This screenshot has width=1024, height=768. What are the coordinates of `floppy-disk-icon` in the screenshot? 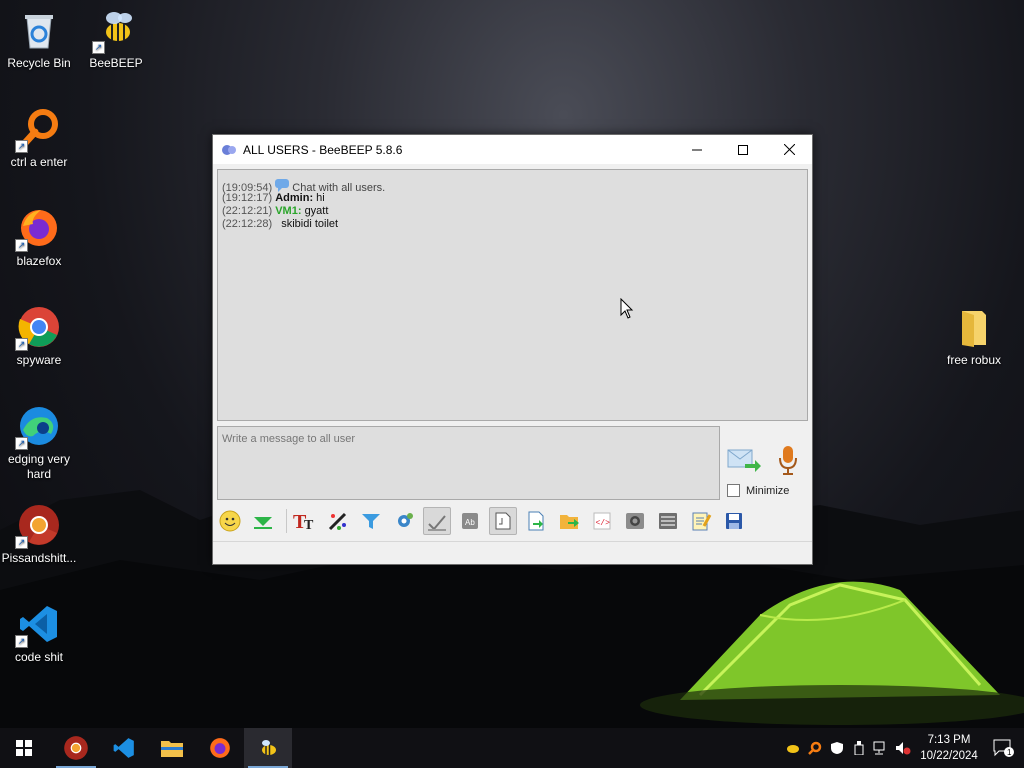 It's located at (734, 521).